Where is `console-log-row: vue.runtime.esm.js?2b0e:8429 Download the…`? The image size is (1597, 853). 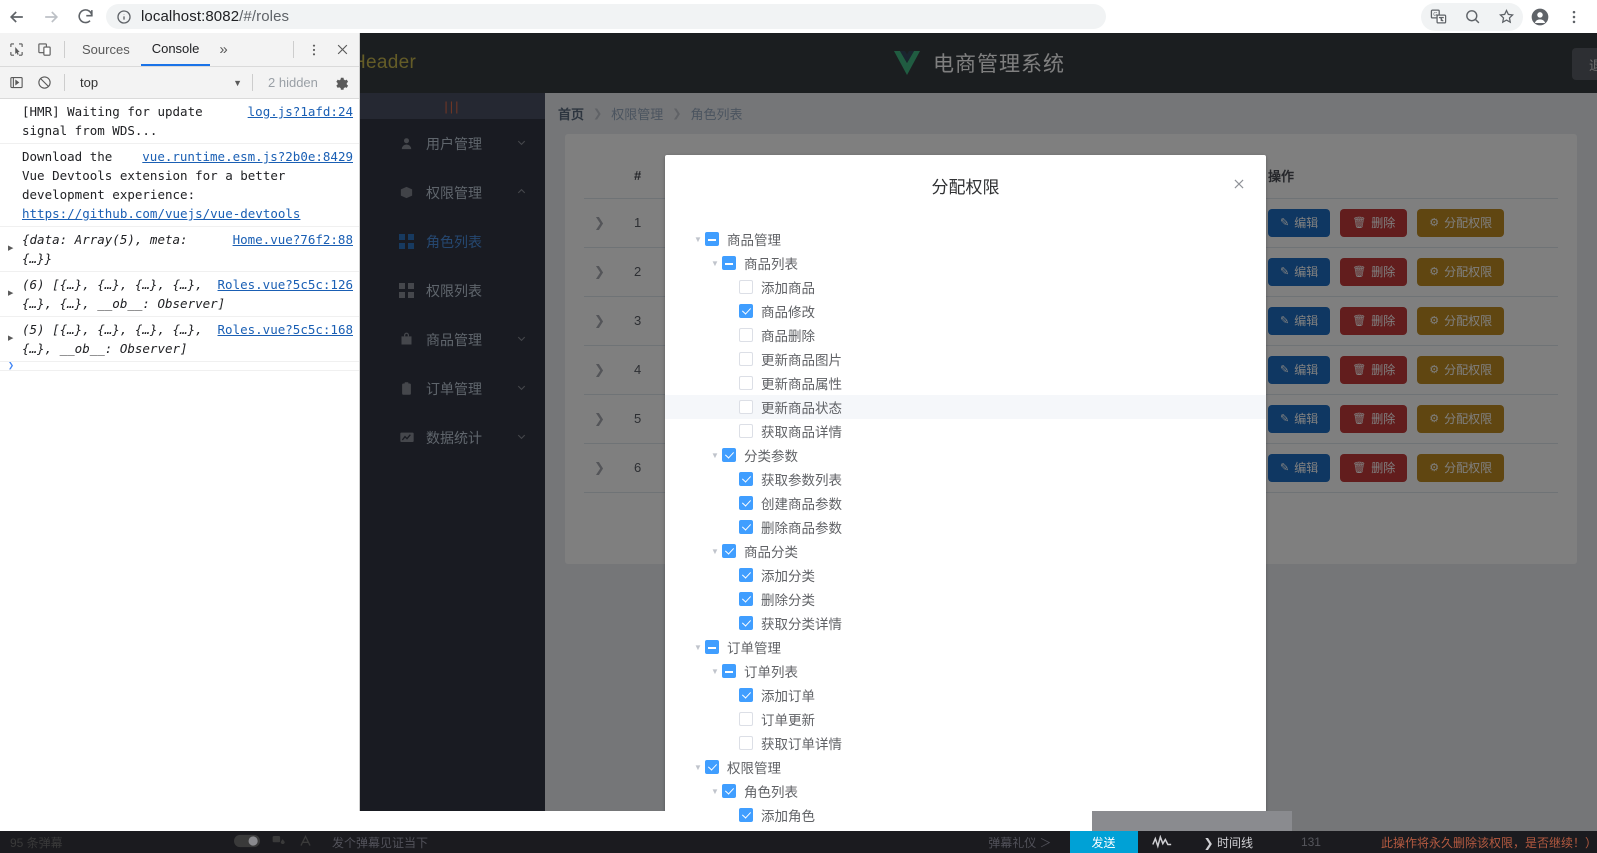
console-log-row: vue.runtime.esm.js?2b0e:8429 Download the… is located at coordinates (179, 185).